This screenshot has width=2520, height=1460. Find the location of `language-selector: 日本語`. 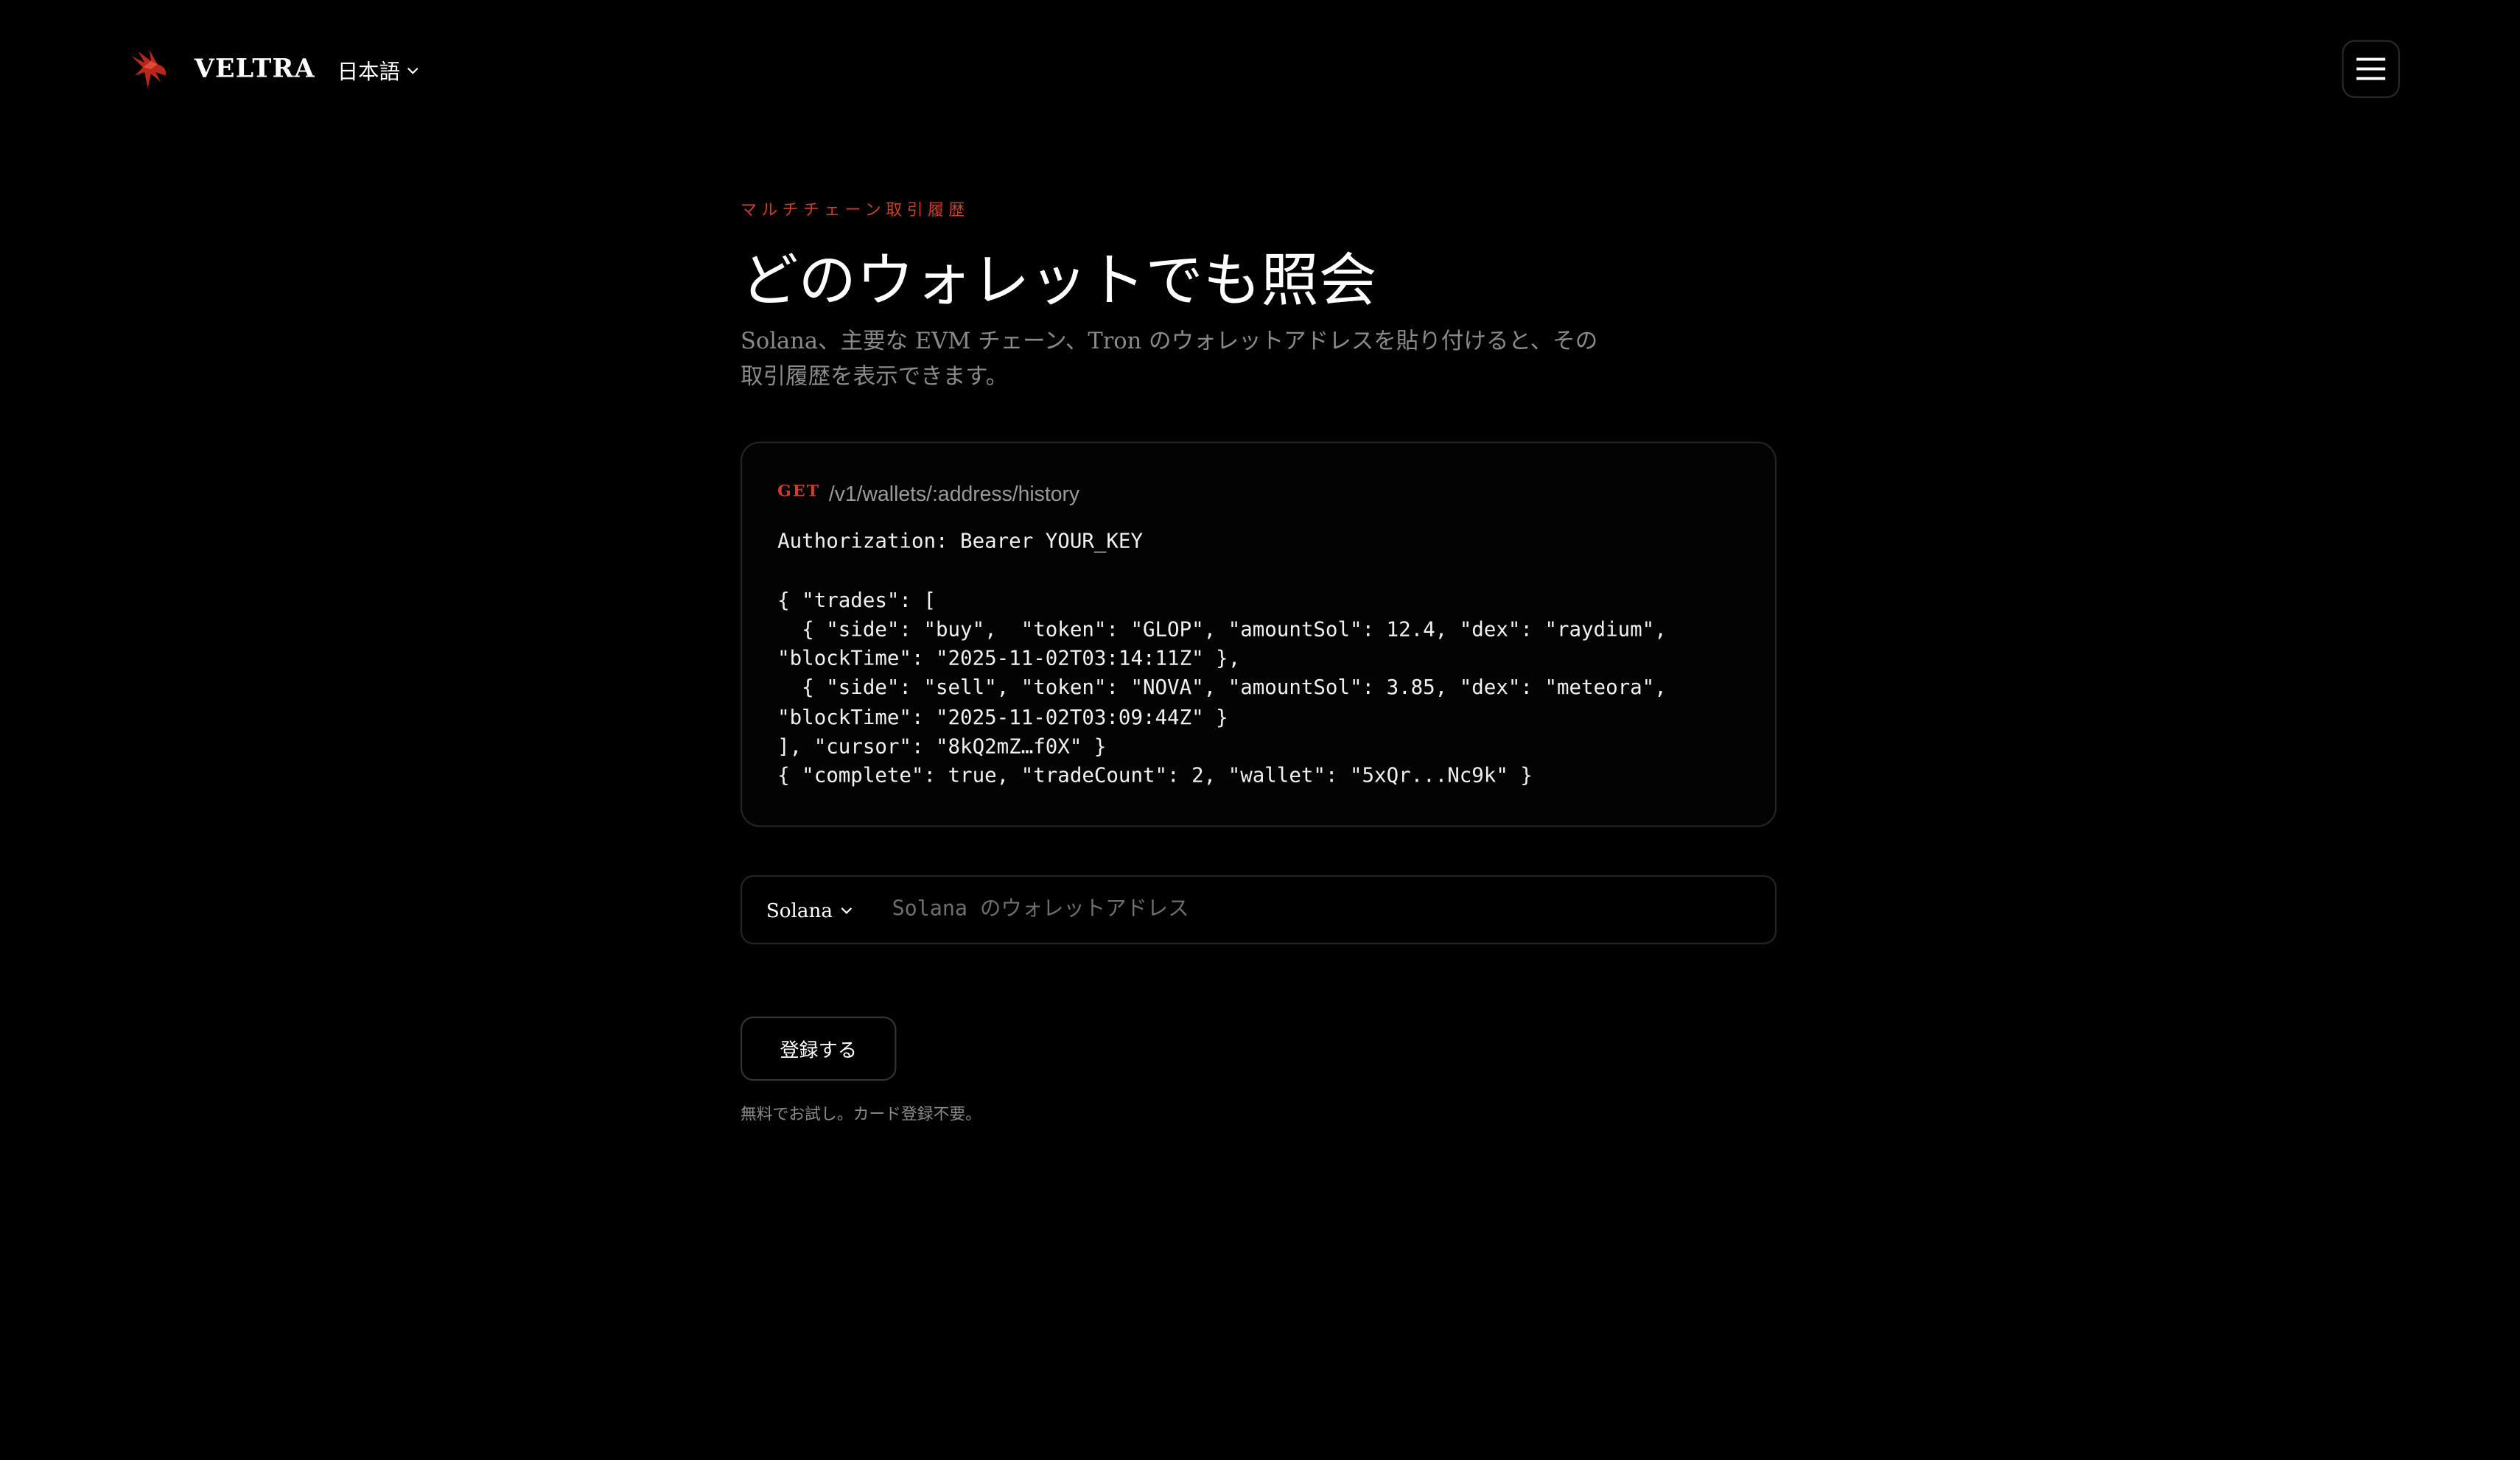

language-selector: 日本語 is located at coordinates (378, 70).